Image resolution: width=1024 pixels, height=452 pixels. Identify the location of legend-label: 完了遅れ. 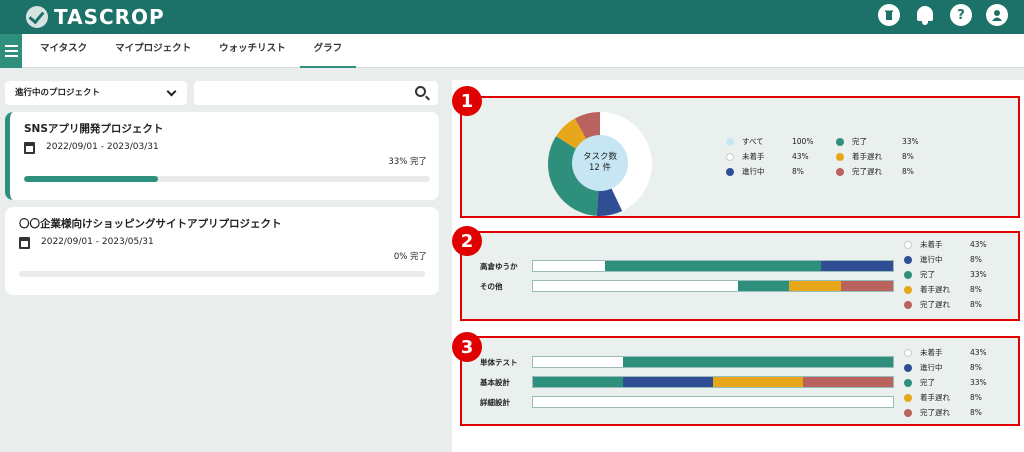
(935, 412).